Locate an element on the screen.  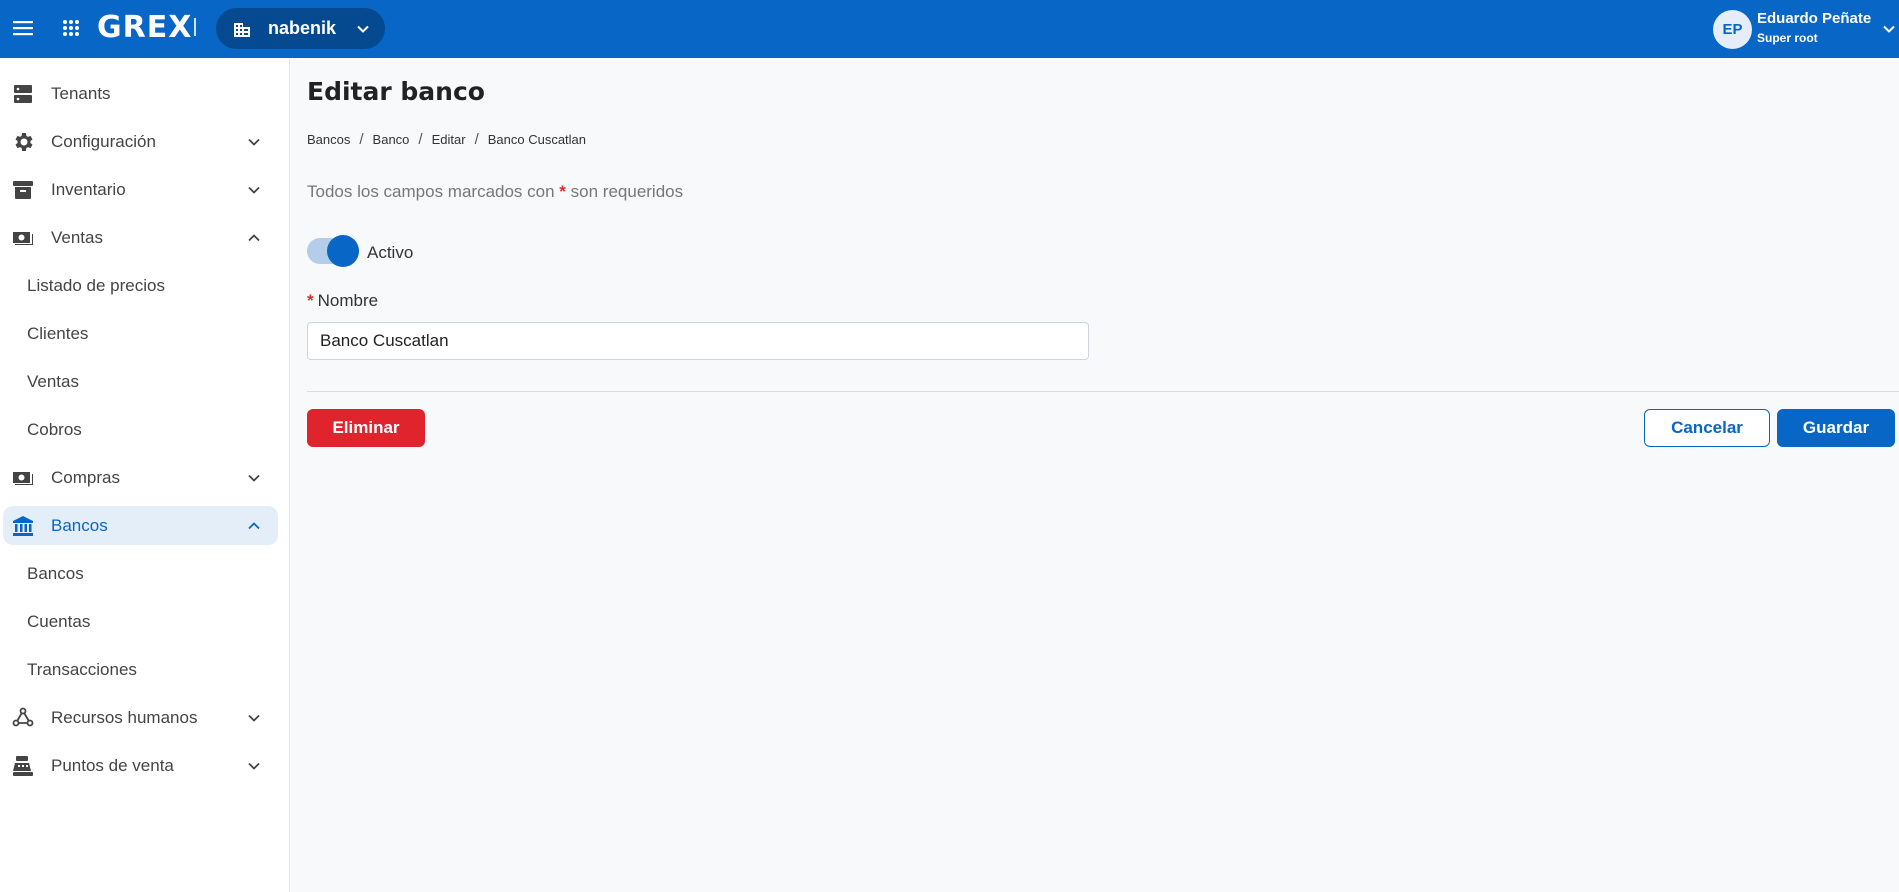
sidebar-subitem-transacciones: Transacciones is located at coordinates (140, 669).